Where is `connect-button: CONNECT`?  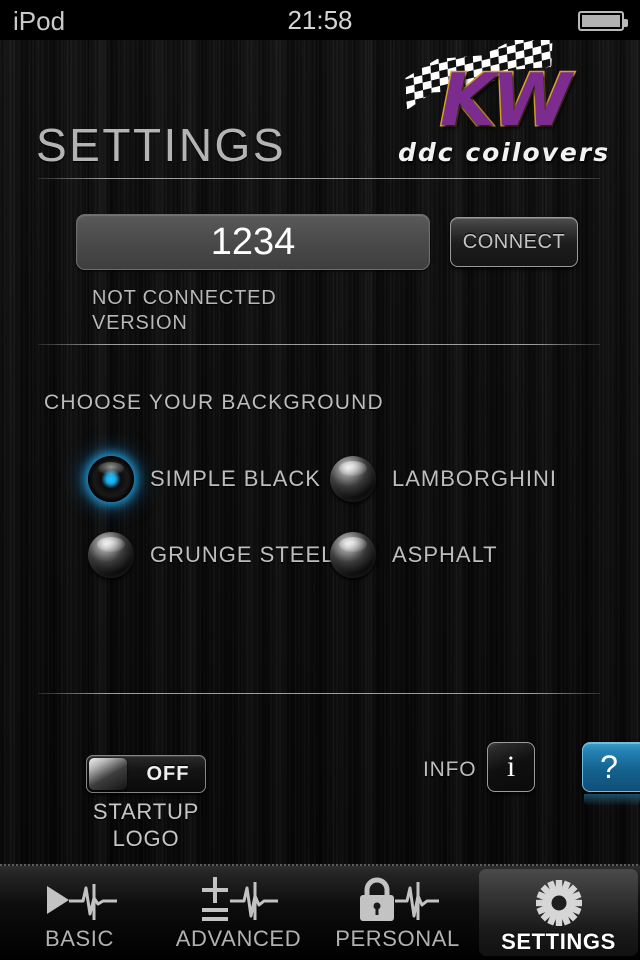 connect-button: CONNECT is located at coordinates (514, 242).